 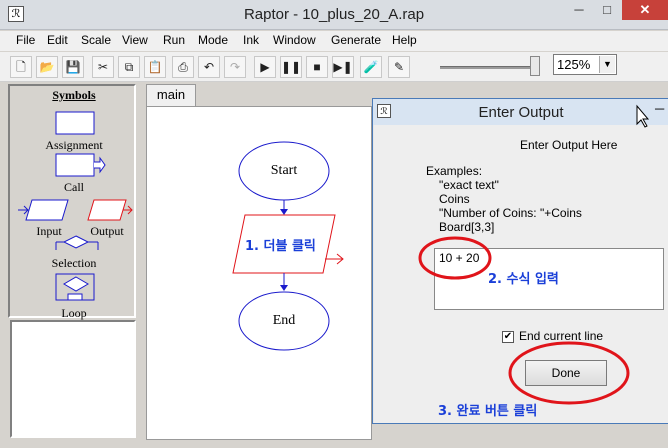 I want to click on symbol-label-assignment: Assignment, so click(x=74, y=145).